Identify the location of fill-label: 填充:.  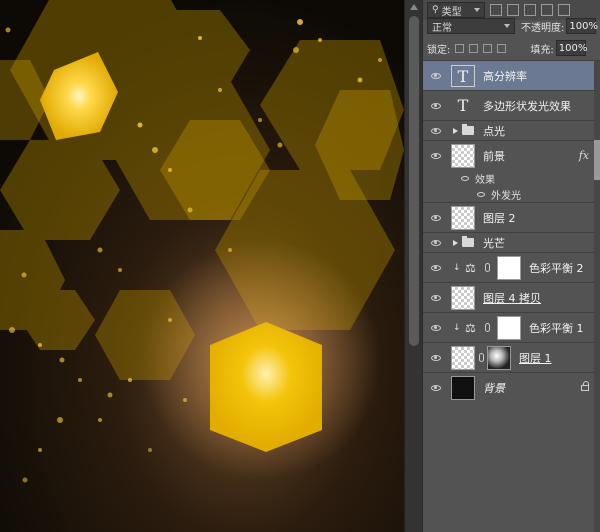
(542, 50).